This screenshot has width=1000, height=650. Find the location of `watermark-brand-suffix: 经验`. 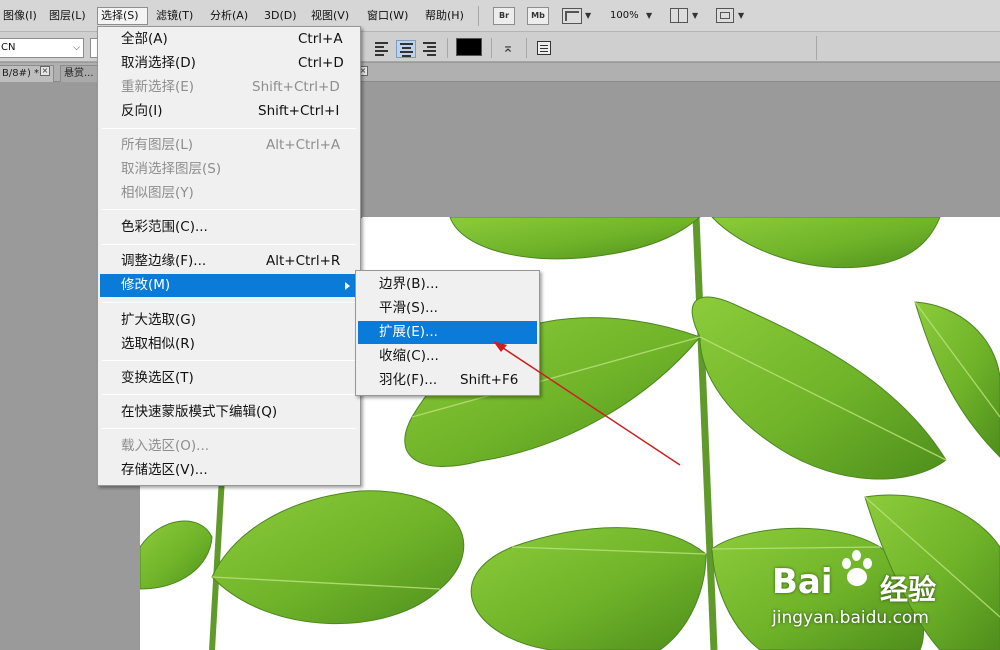

watermark-brand-suffix: 经验 is located at coordinates (908, 589).